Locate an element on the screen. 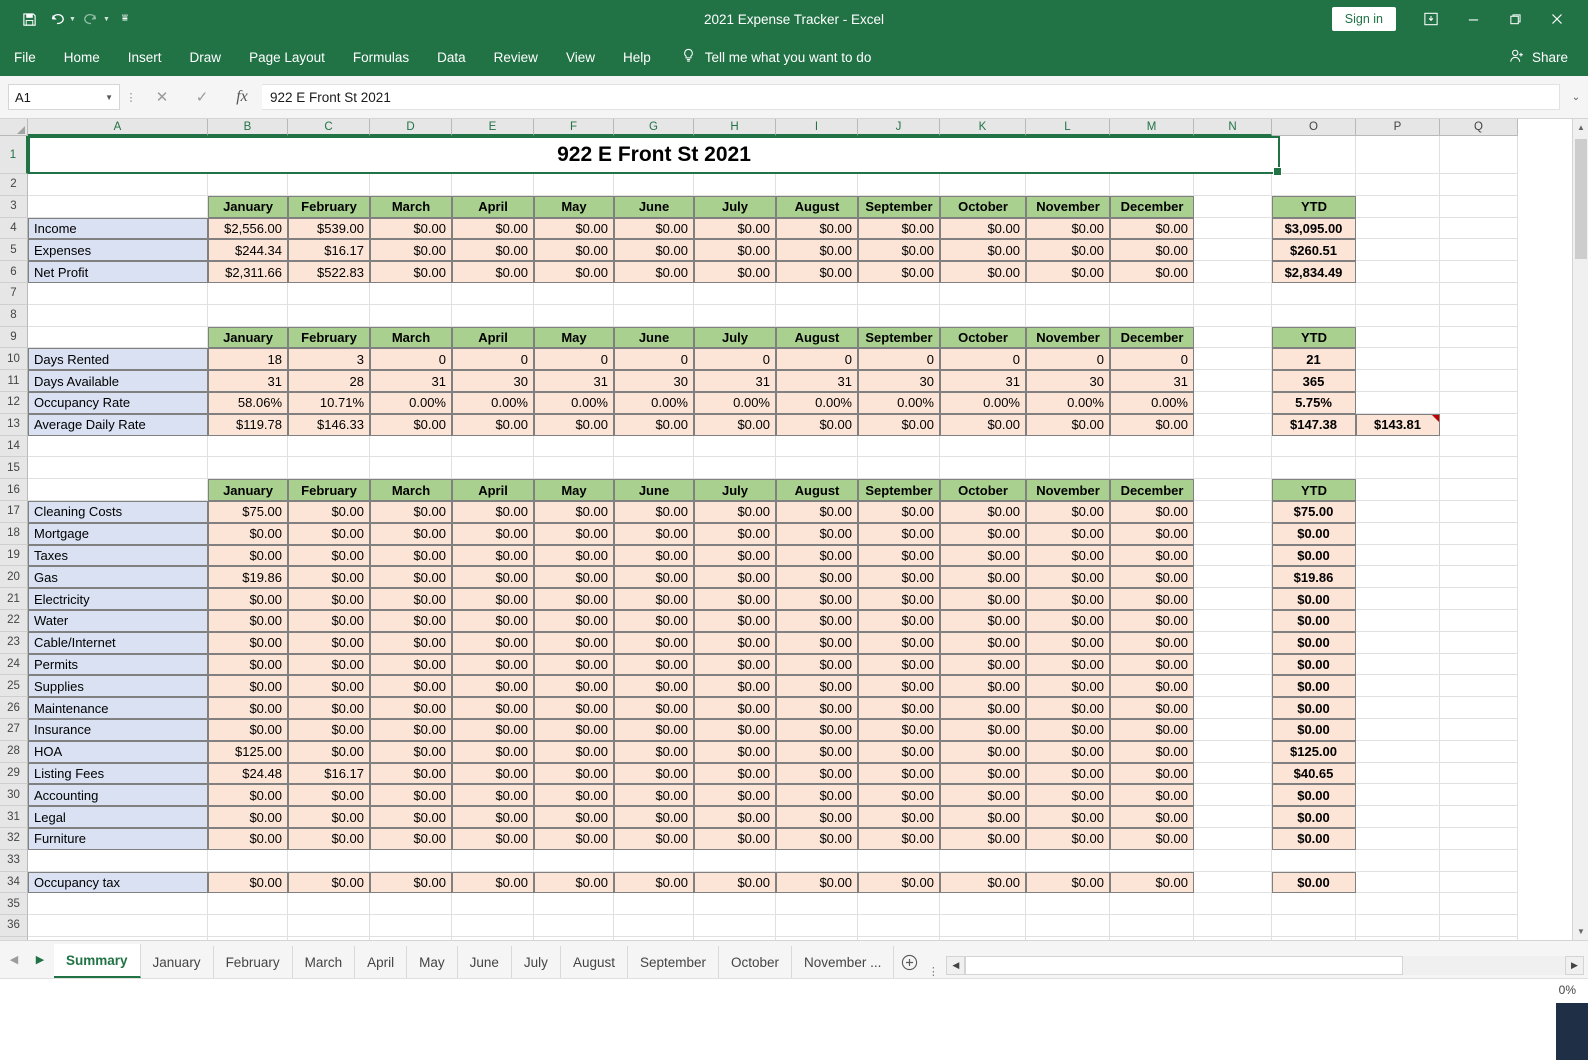  month-header-october: October is located at coordinates (983, 206).